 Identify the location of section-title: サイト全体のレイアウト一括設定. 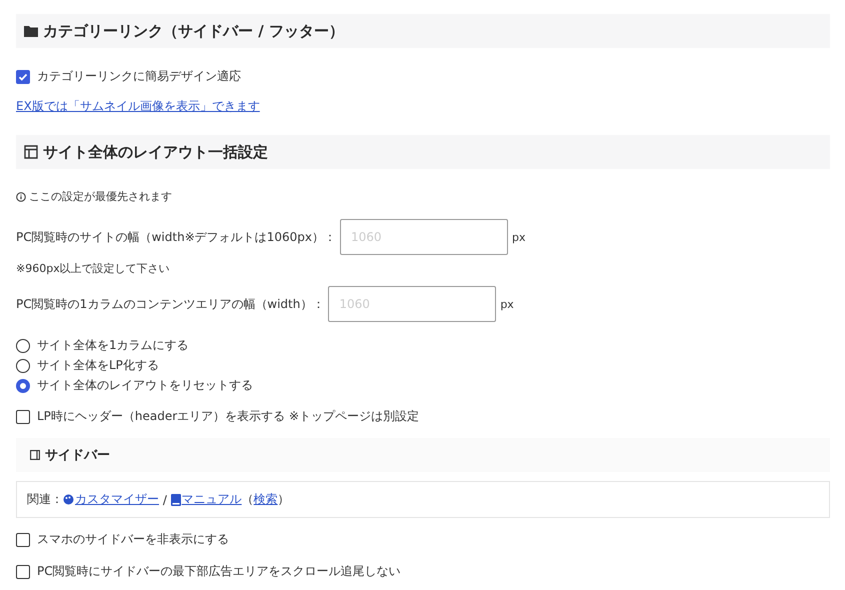
(155, 152).